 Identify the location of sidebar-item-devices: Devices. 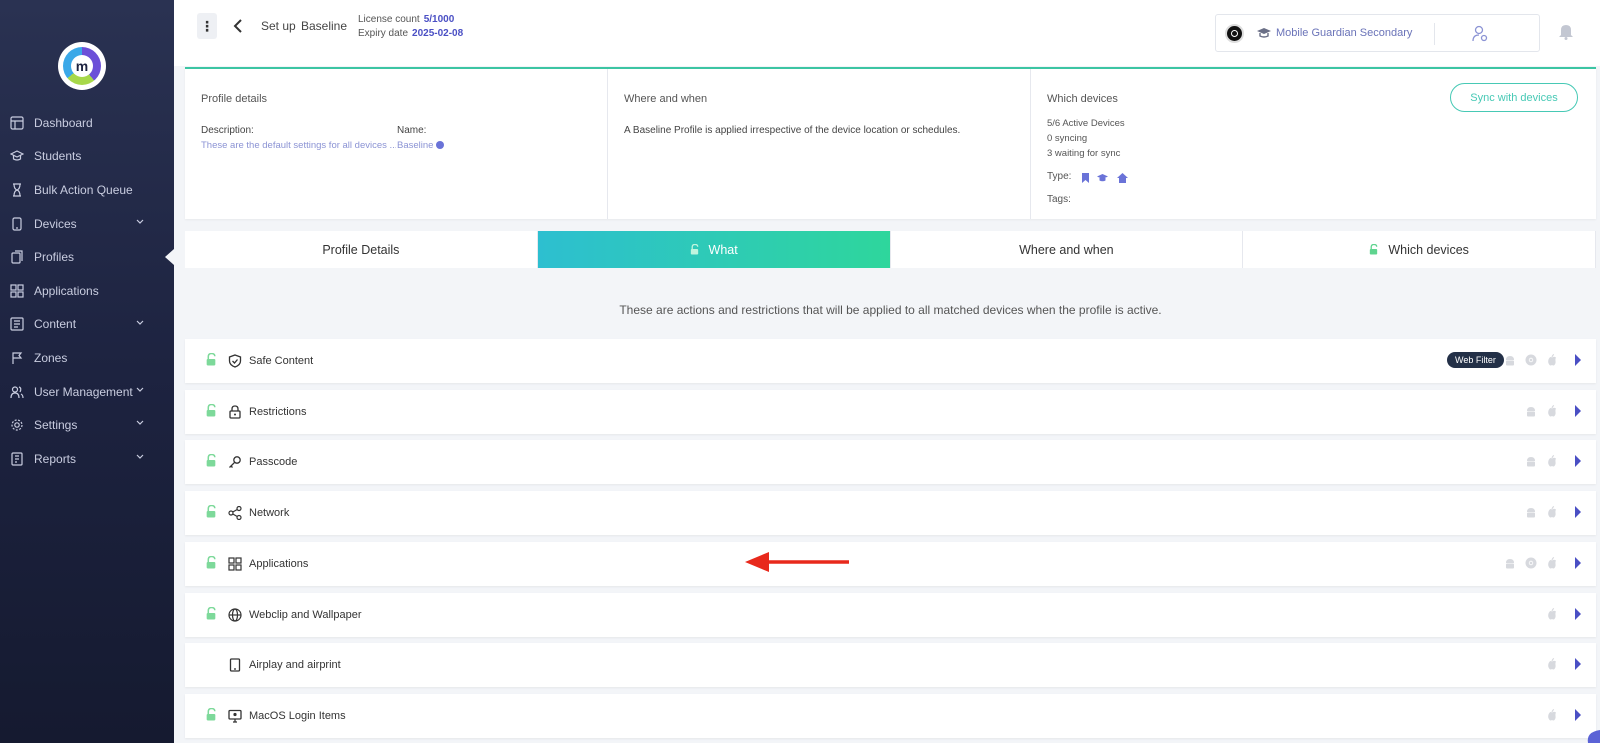
(87, 224).